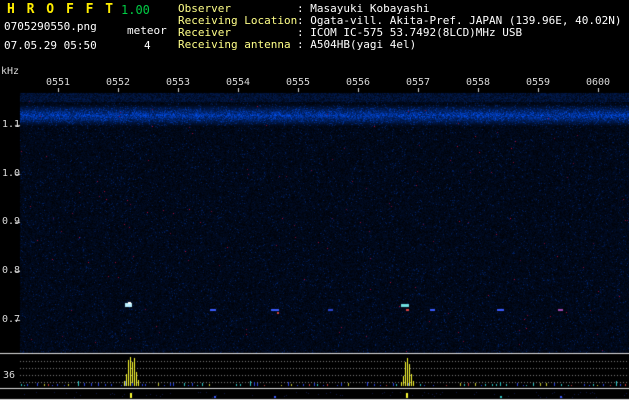 The height and width of the screenshot is (400, 629). What do you see at coordinates (178, 82) in the screenshot?
I see `x-tick-label: 0553` at bounding box center [178, 82].